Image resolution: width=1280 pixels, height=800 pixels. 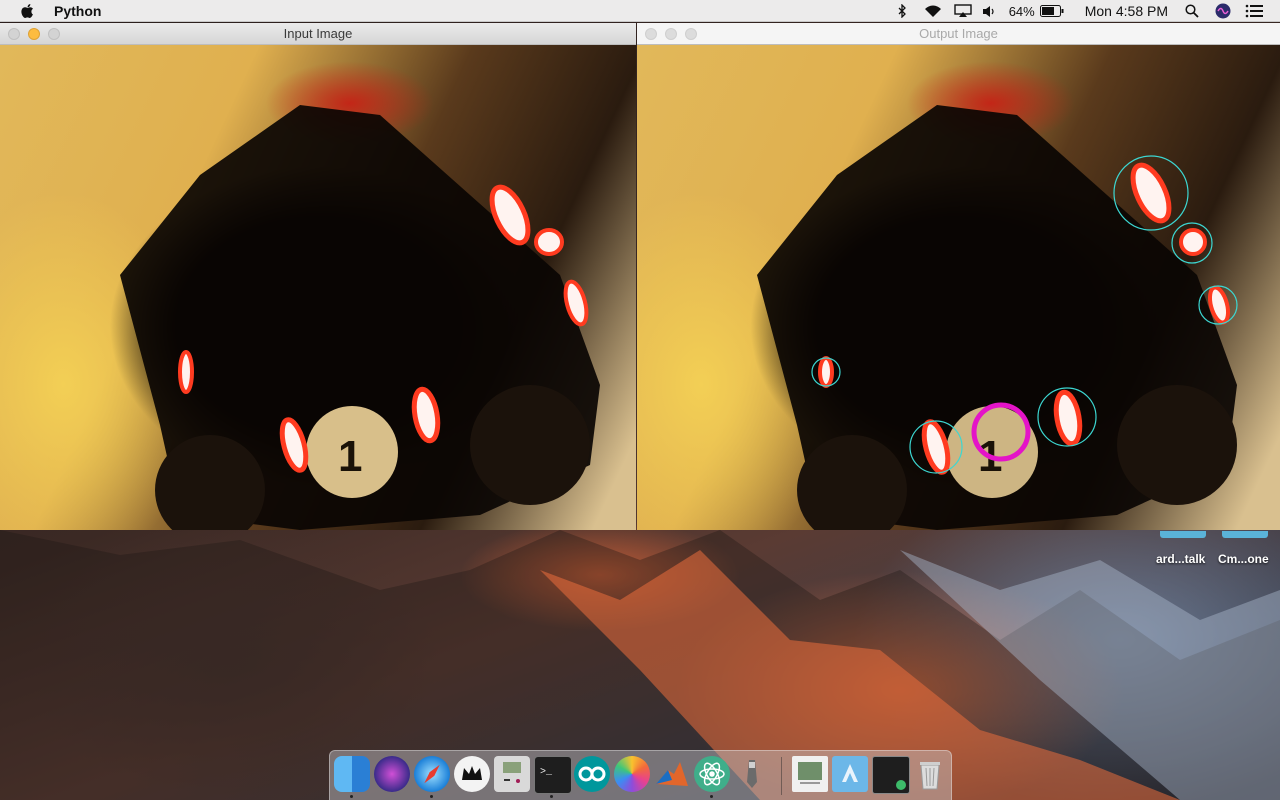 I want to click on battery-icon, so click(x=1052, y=11).